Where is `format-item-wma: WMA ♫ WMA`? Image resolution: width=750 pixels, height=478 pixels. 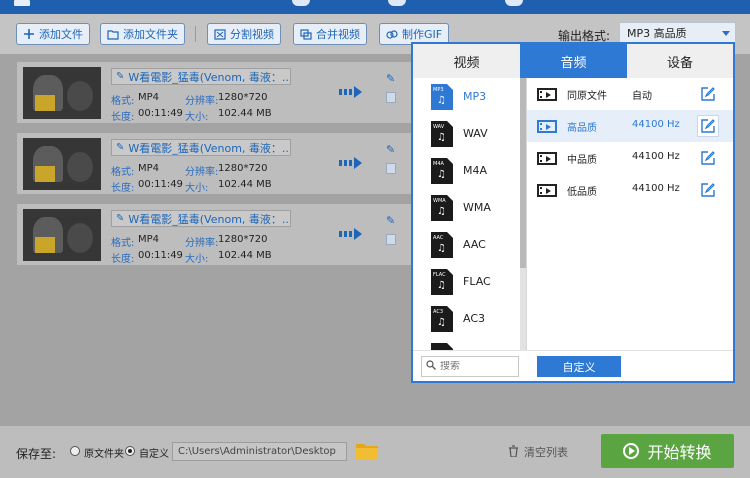
format-item-wma: WMA ♫ WMA is located at coordinates (466, 207).